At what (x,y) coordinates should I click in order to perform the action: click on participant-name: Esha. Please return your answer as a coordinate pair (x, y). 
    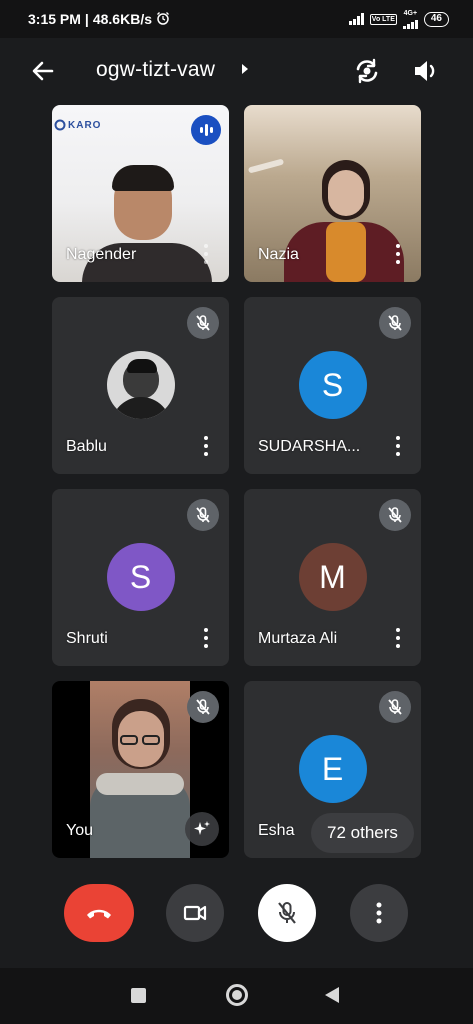
    Looking at the image, I should click on (276, 830).